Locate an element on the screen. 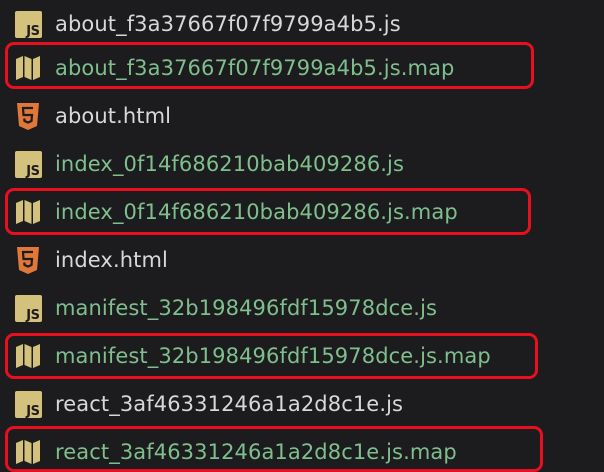  file-item-about-js-map: about_f3a37667f07f9799a4b5.js.map is located at coordinates (302, 68).